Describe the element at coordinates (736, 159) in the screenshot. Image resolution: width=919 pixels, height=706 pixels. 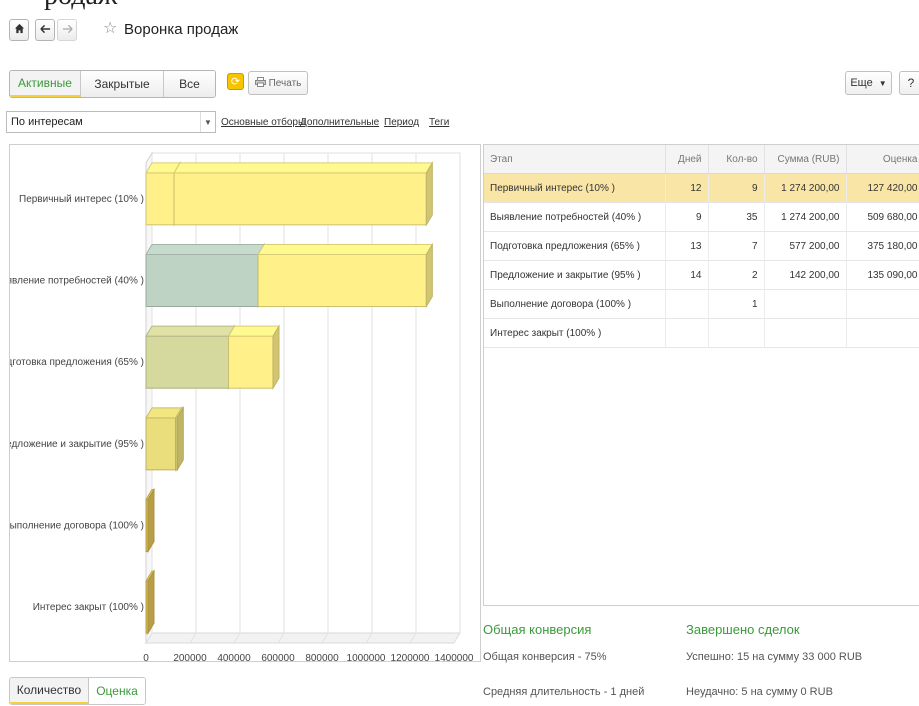
I see `col-count: Кол-во` at that location.